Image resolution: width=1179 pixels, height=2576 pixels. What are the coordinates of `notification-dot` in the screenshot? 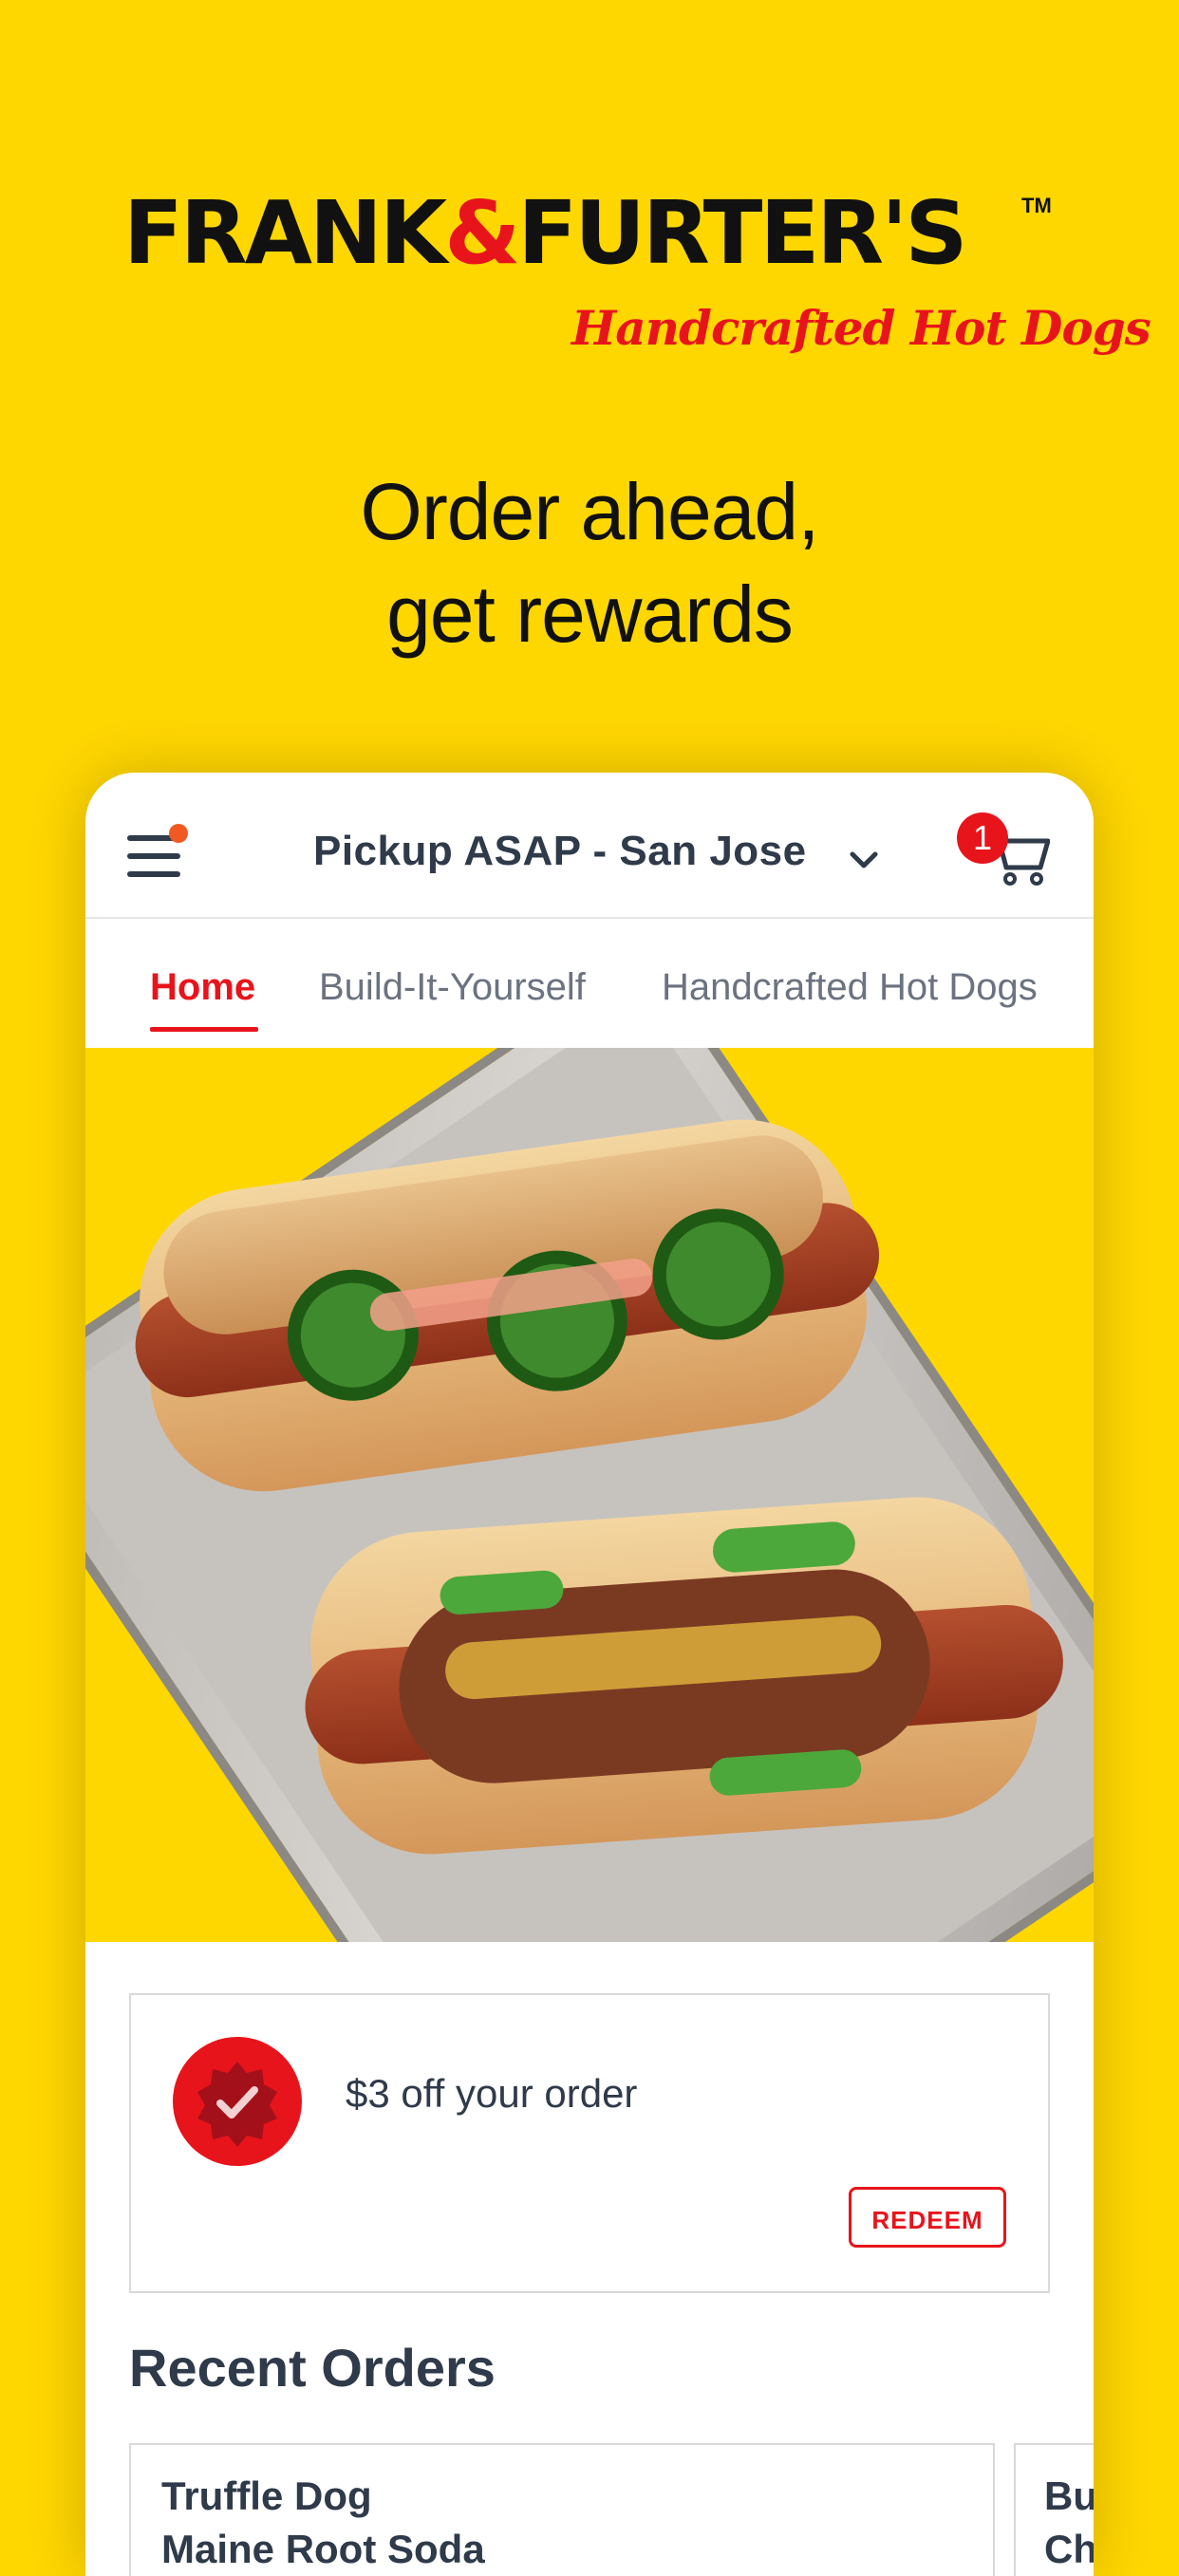 It's located at (178, 834).